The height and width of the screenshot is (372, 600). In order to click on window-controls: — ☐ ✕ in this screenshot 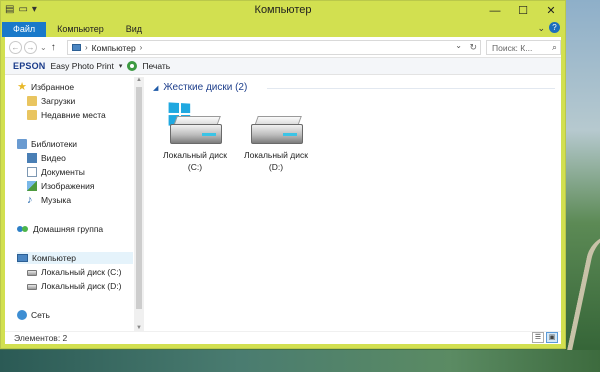, I will do `click(523, 11)`.